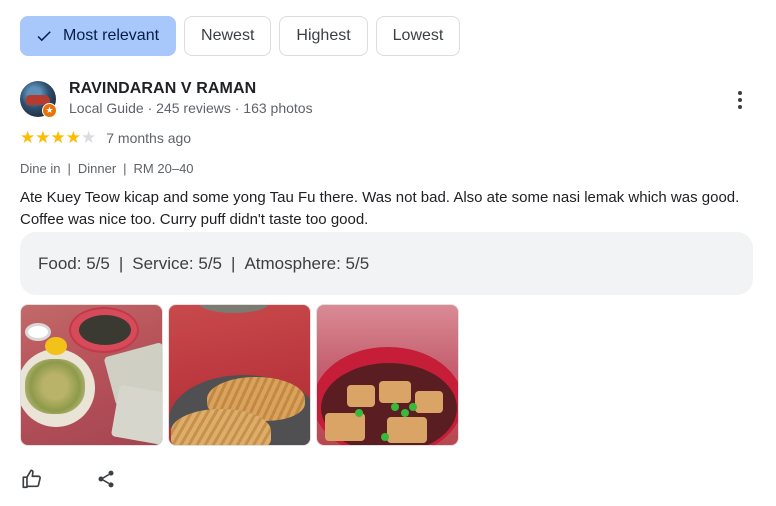  I want to click on chip-label: Lowest, so click(418, 35).